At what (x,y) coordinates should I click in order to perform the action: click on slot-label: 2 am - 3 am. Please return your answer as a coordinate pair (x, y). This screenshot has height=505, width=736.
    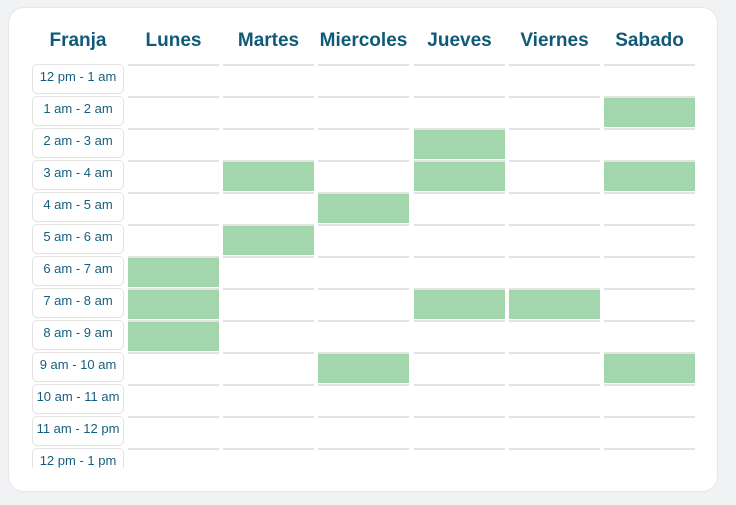
    Looking at the image, I should click on (78, 143).